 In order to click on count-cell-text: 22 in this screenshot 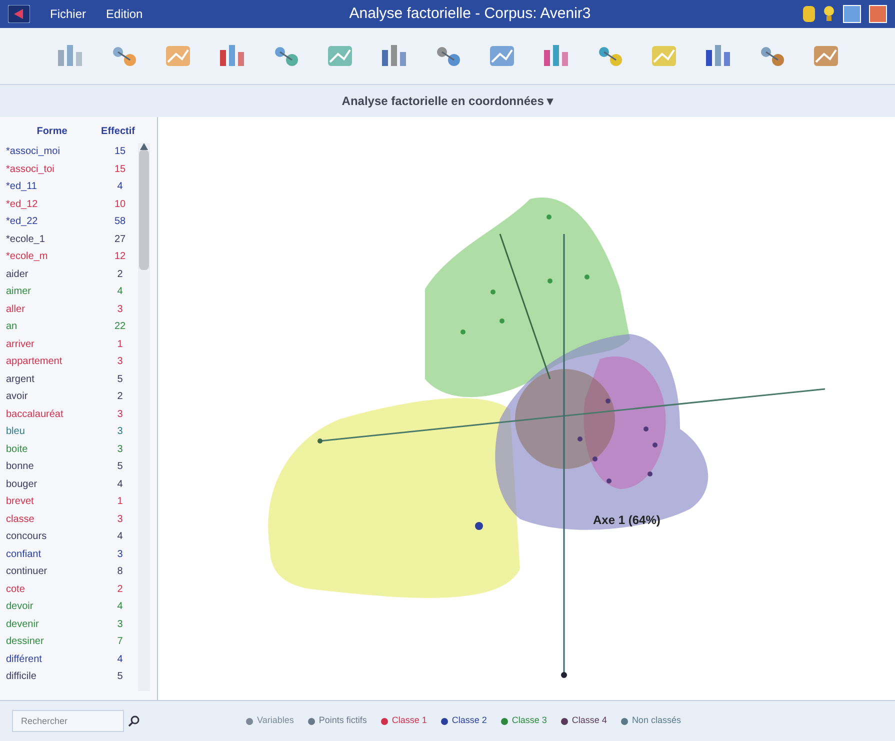, I will do `click(120, 327)`.